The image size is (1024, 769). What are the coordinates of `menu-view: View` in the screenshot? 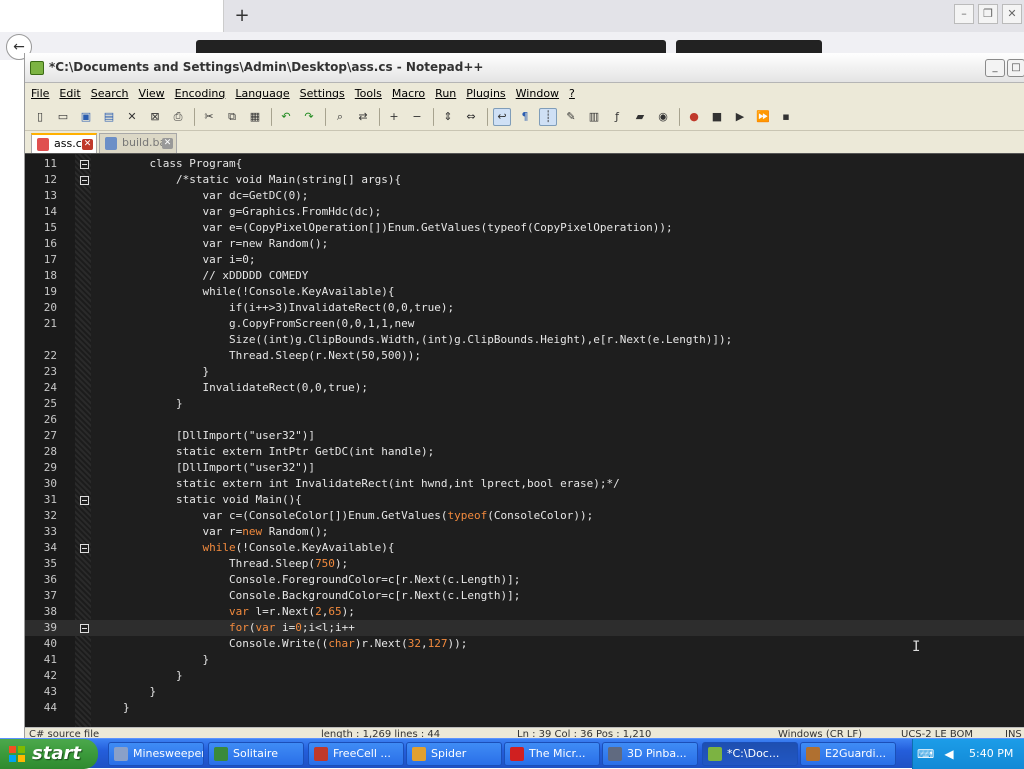 It's located at (152, 93).